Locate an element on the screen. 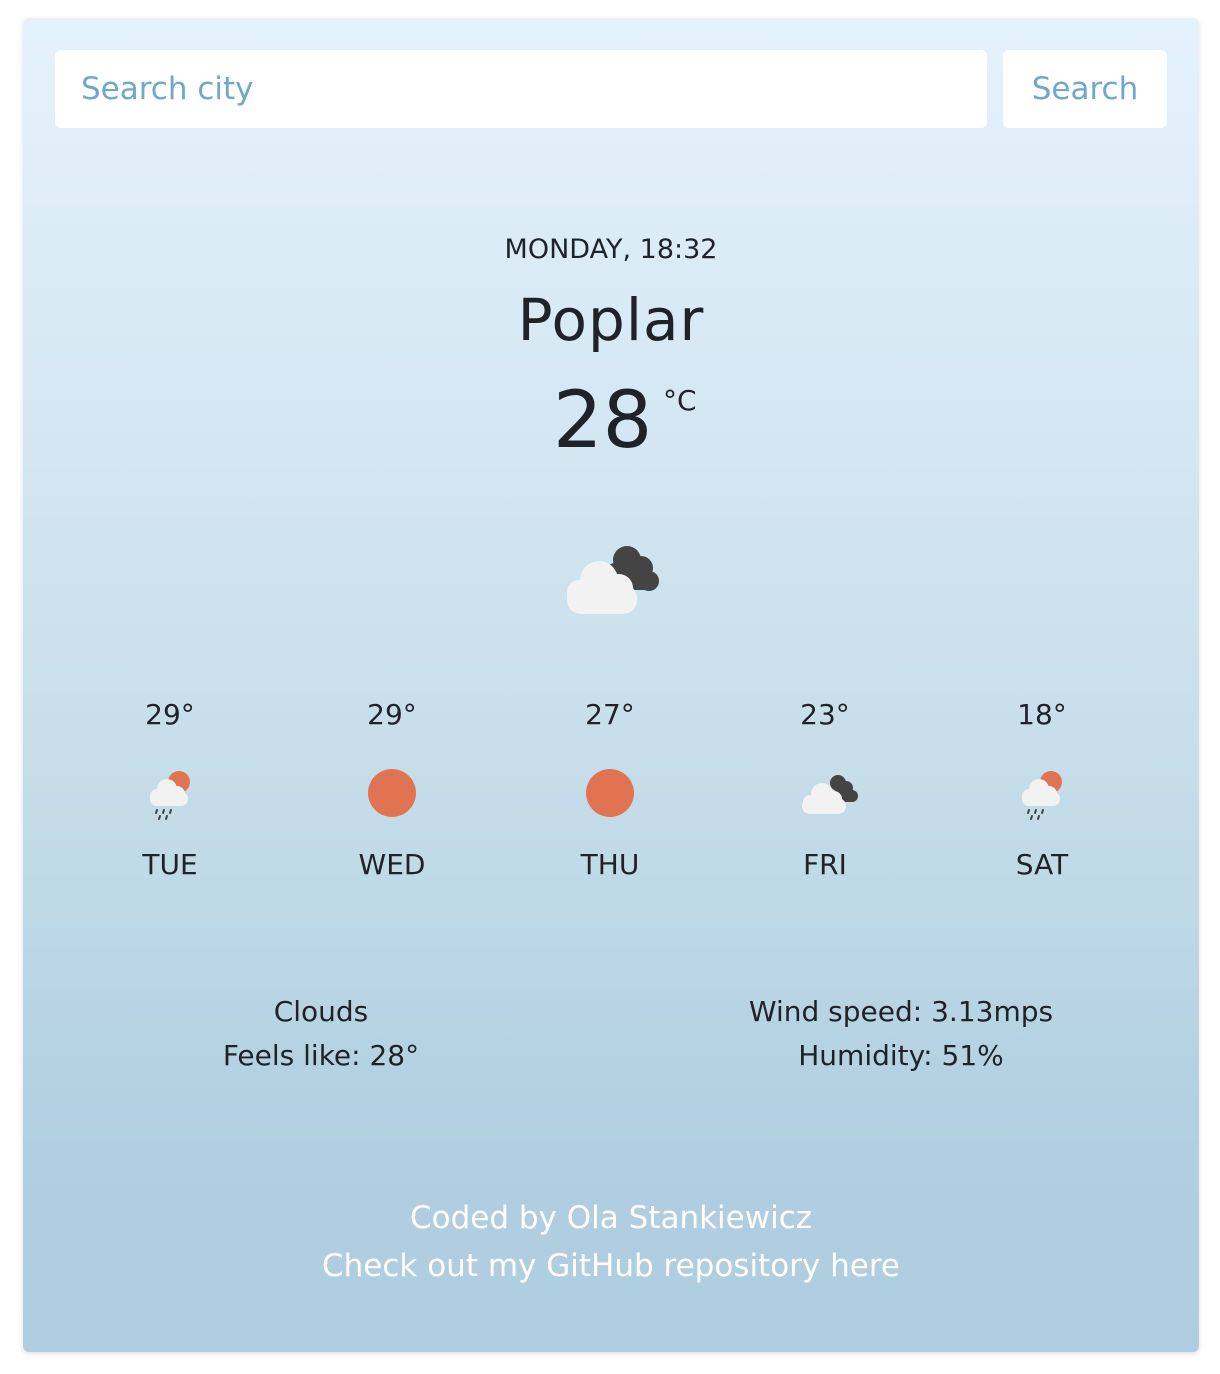 The width and height of the screenshot is (1220, 1374). forecast-day-thu: 27° THU is located at coordinates (610, 798).